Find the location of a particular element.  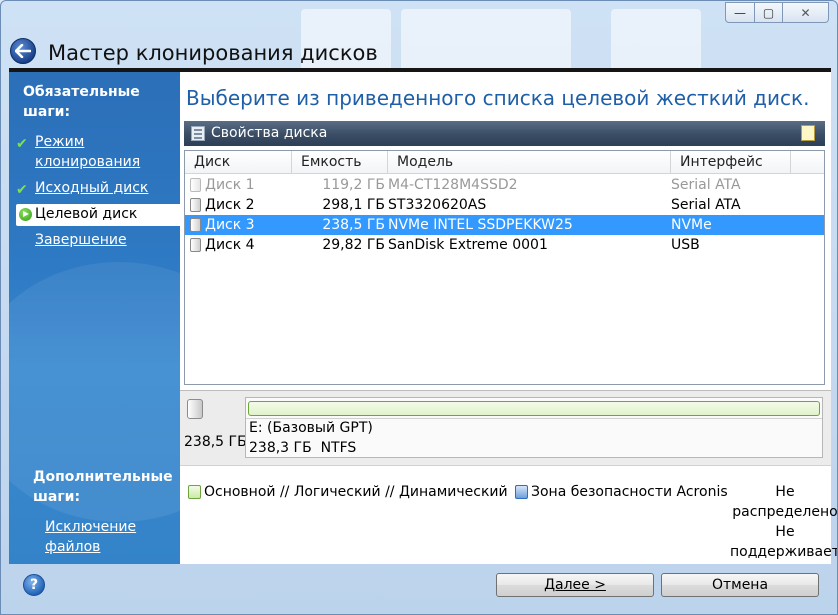

next-button: Далее > is located at coordinates (575, 585).